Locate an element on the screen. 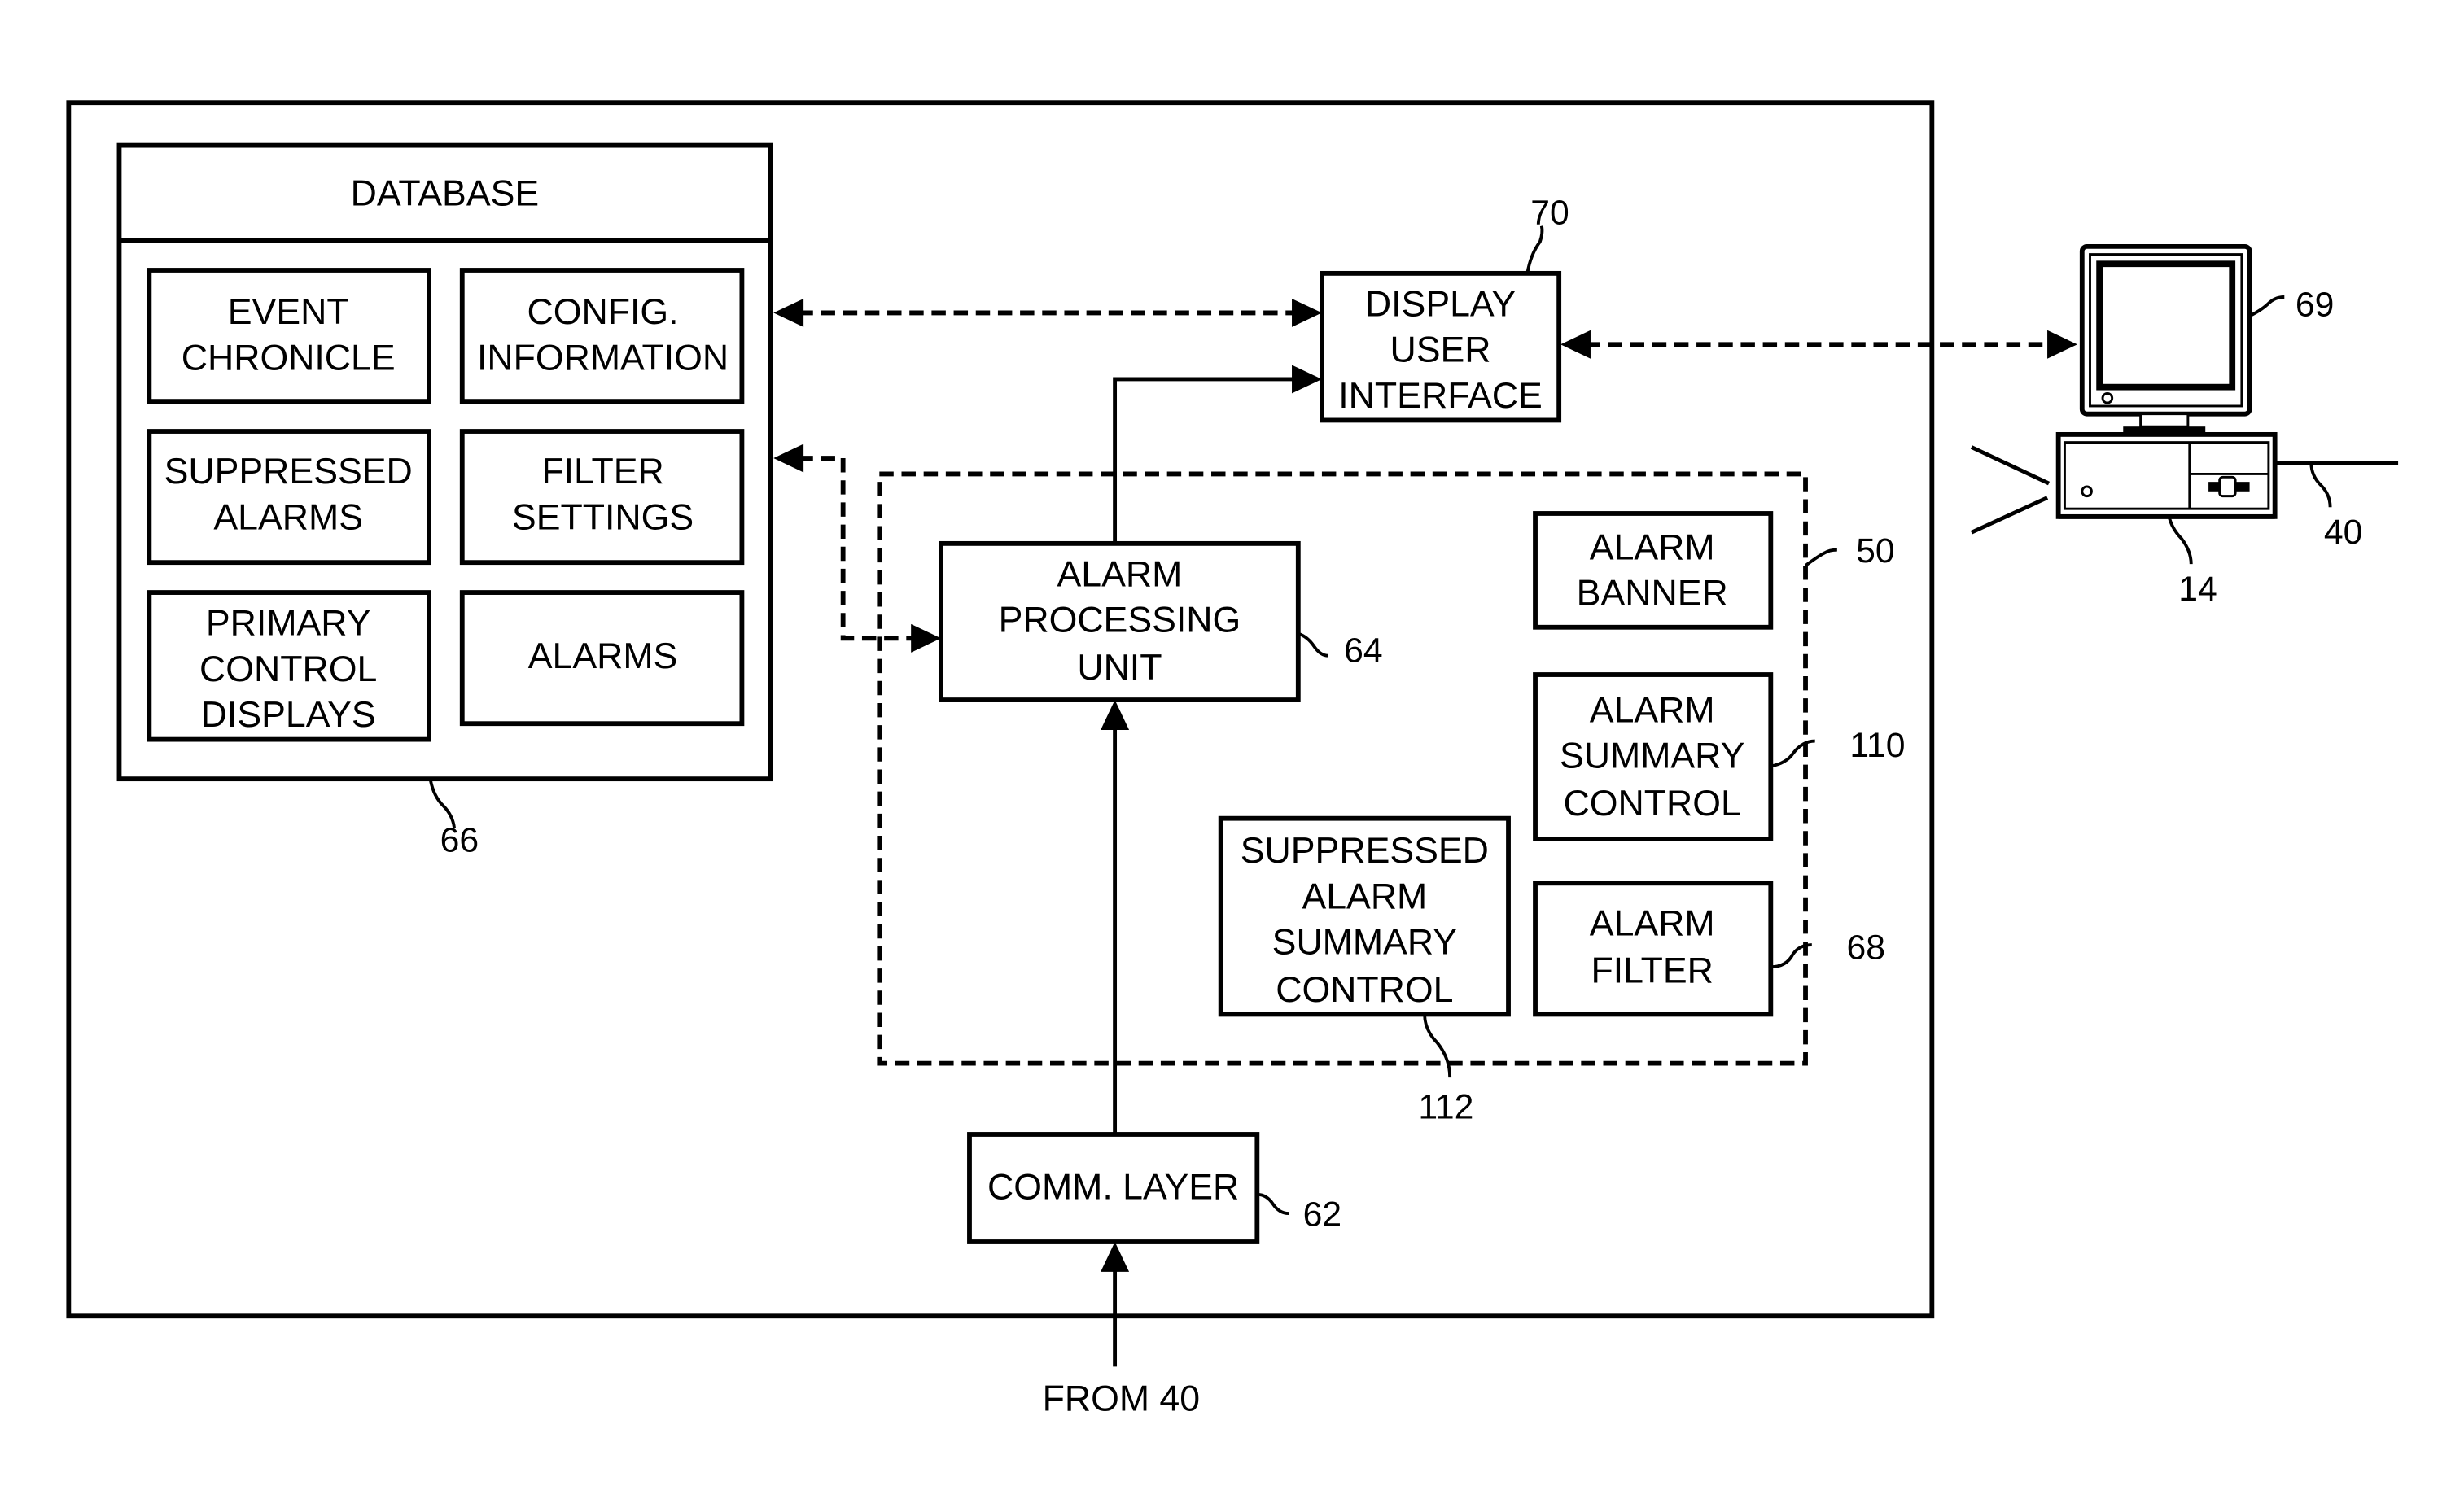 This screenshot has width=2451, height=1512. apu-dui-arrow is located at coordinates (1217, 454).